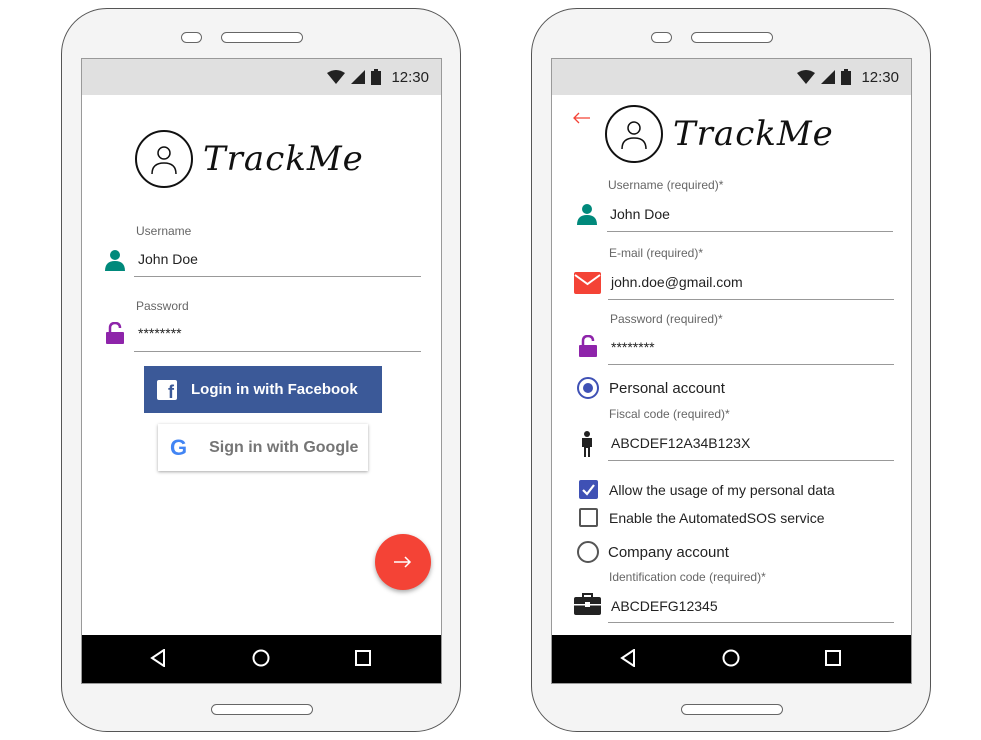 This screenshot has width=981, height=740. Describe the element at coordinates (587, 283) in the screenshot. I see `email-icon` at that location.